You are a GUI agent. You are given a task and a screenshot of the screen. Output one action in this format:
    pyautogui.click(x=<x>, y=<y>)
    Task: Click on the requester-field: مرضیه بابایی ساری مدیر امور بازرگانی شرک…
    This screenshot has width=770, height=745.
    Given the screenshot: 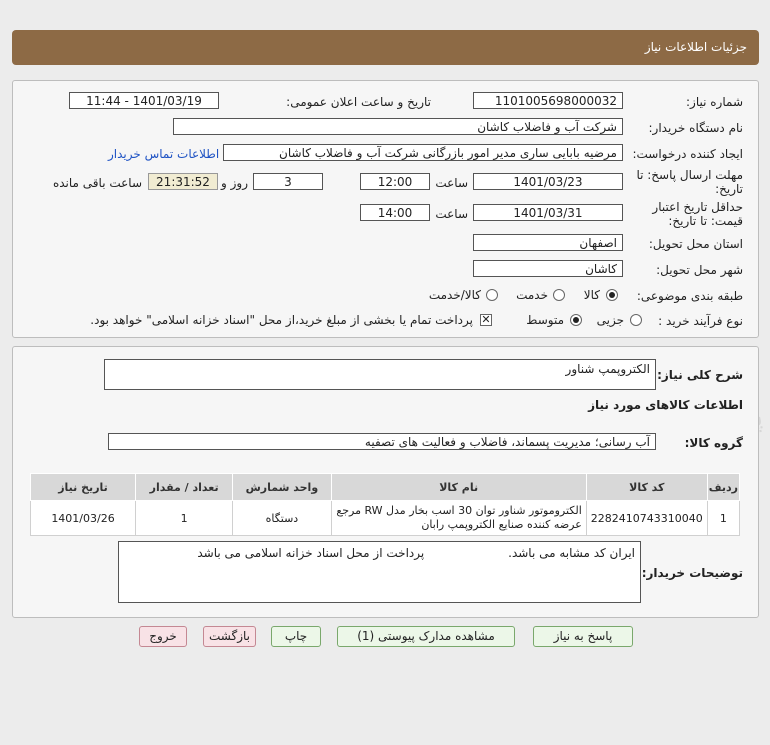 What is the action you would take?
    pyautogui.click(x=423, y=152)
    